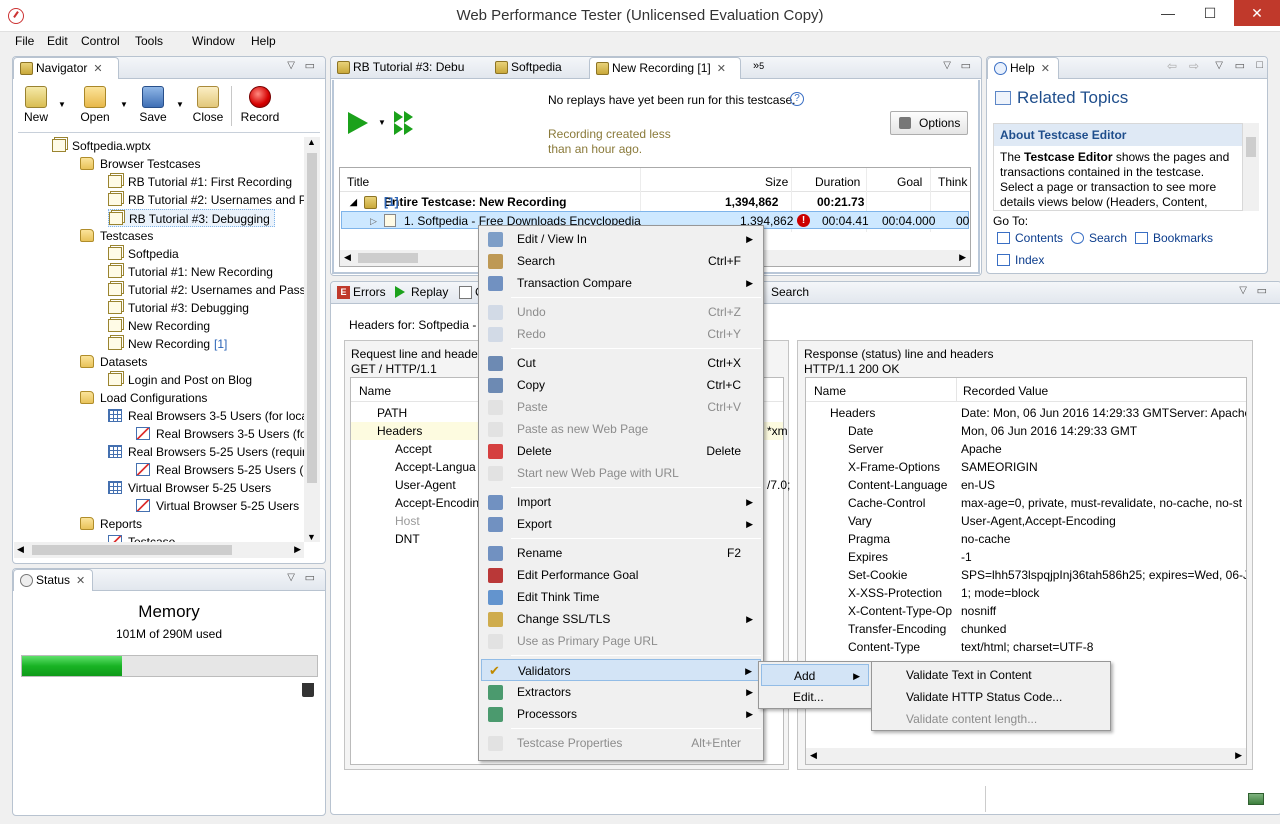 Image resolution: width=1280 pixels, height=824 pixels. Describe the element at coordinates (1256, 799) in the screenshot. I see `progress-view-icon` at that location.